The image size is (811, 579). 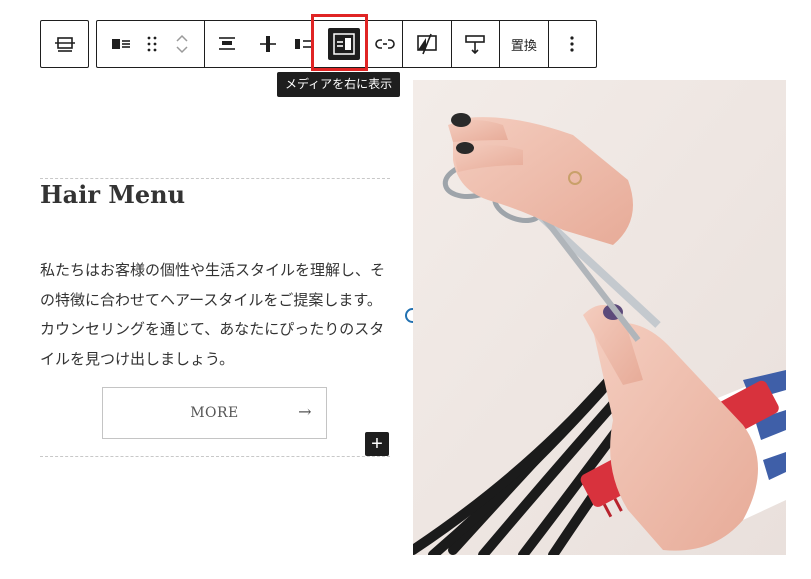 I want to click on add-block-button: +, so click(x=377, y=444).